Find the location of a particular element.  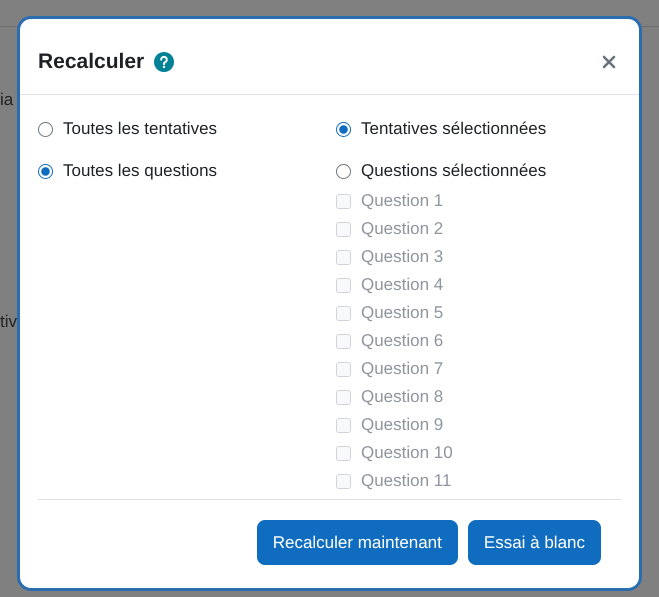

question-label: Question 6 is located at coordinates (402, 341).